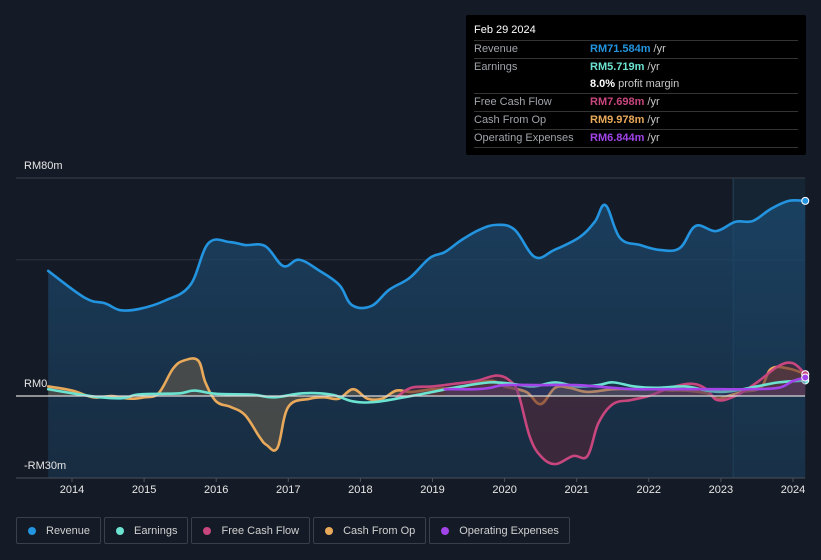 The height and width of the screenshot is (560, 821). I want to click on tooltip-label: Free Cash Flow, so click(513, 102).